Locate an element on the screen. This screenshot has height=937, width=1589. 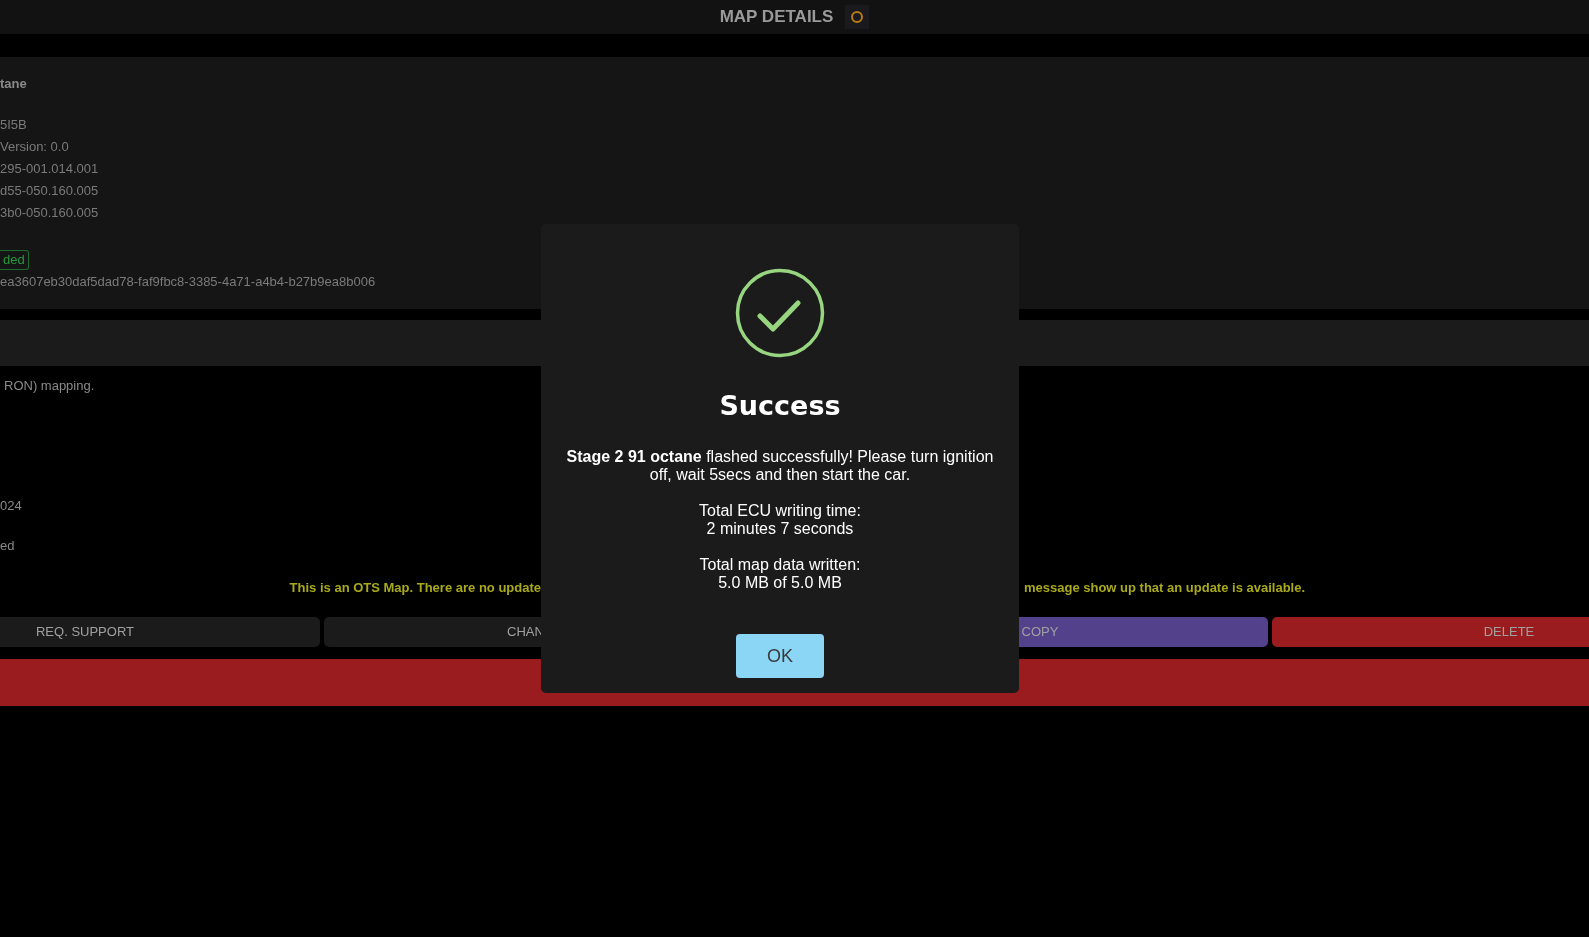
detail-text: Version: 0.0 is located at coordinates (35, 147).